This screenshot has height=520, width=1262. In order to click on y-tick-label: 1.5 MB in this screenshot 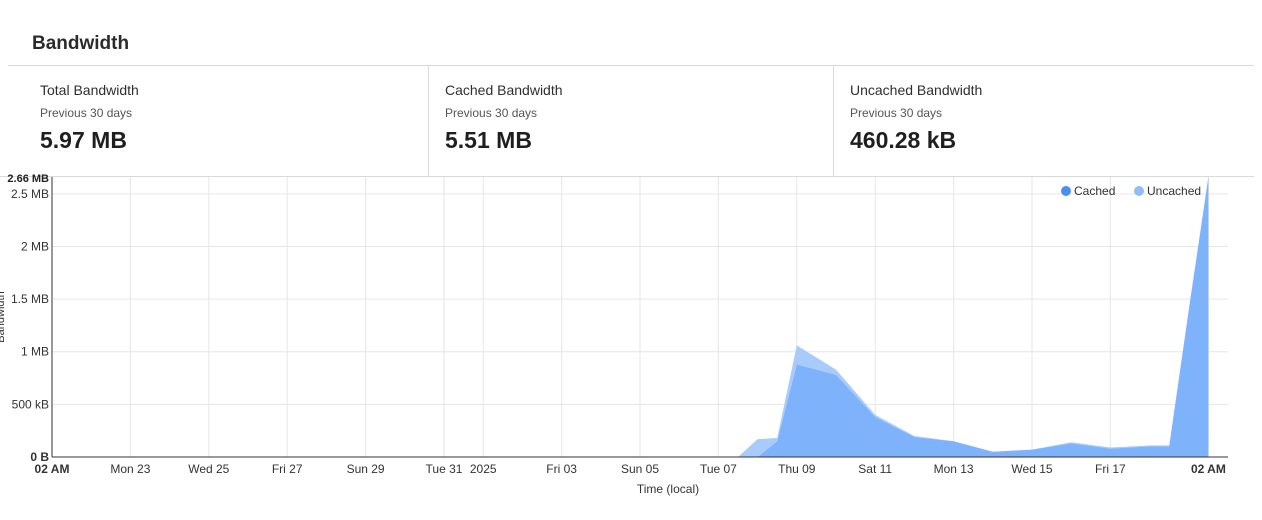, I will do `click(30, 299)`.